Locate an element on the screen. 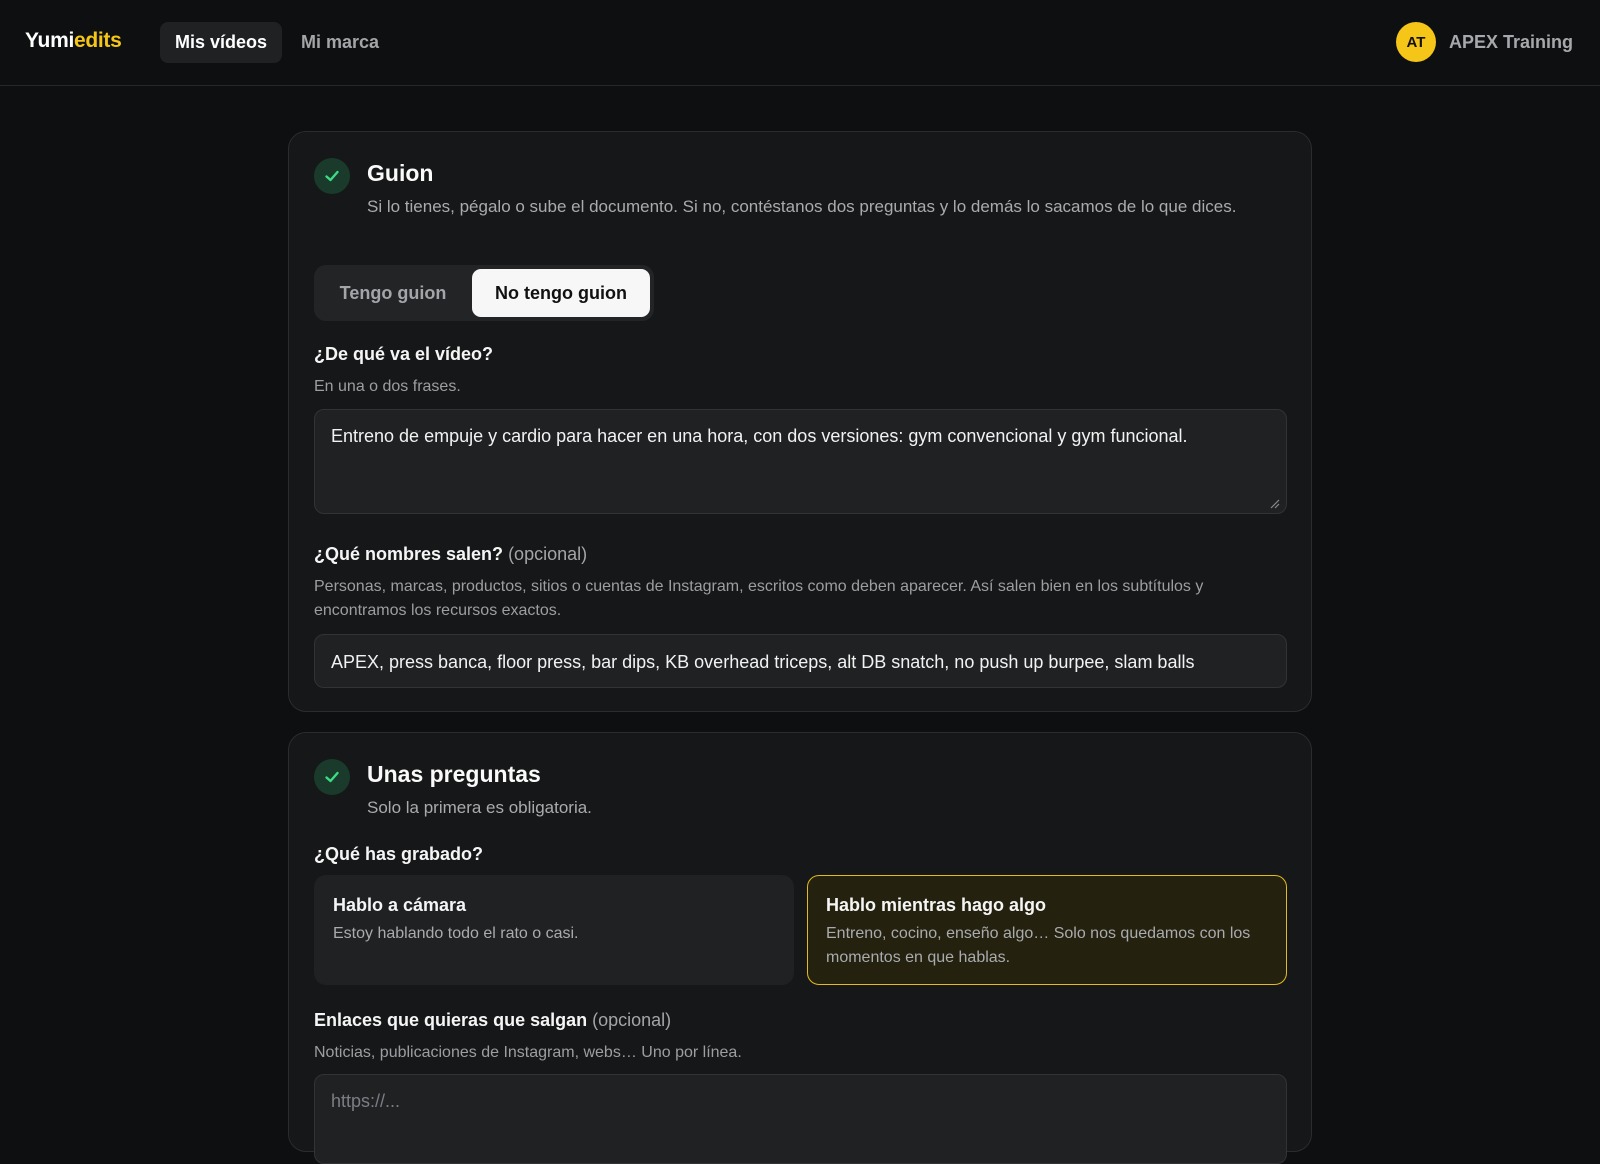 The height and width of the screenshot is (1164, 1600). app-logo: Yumiedits is located at coordinates (73, 41).